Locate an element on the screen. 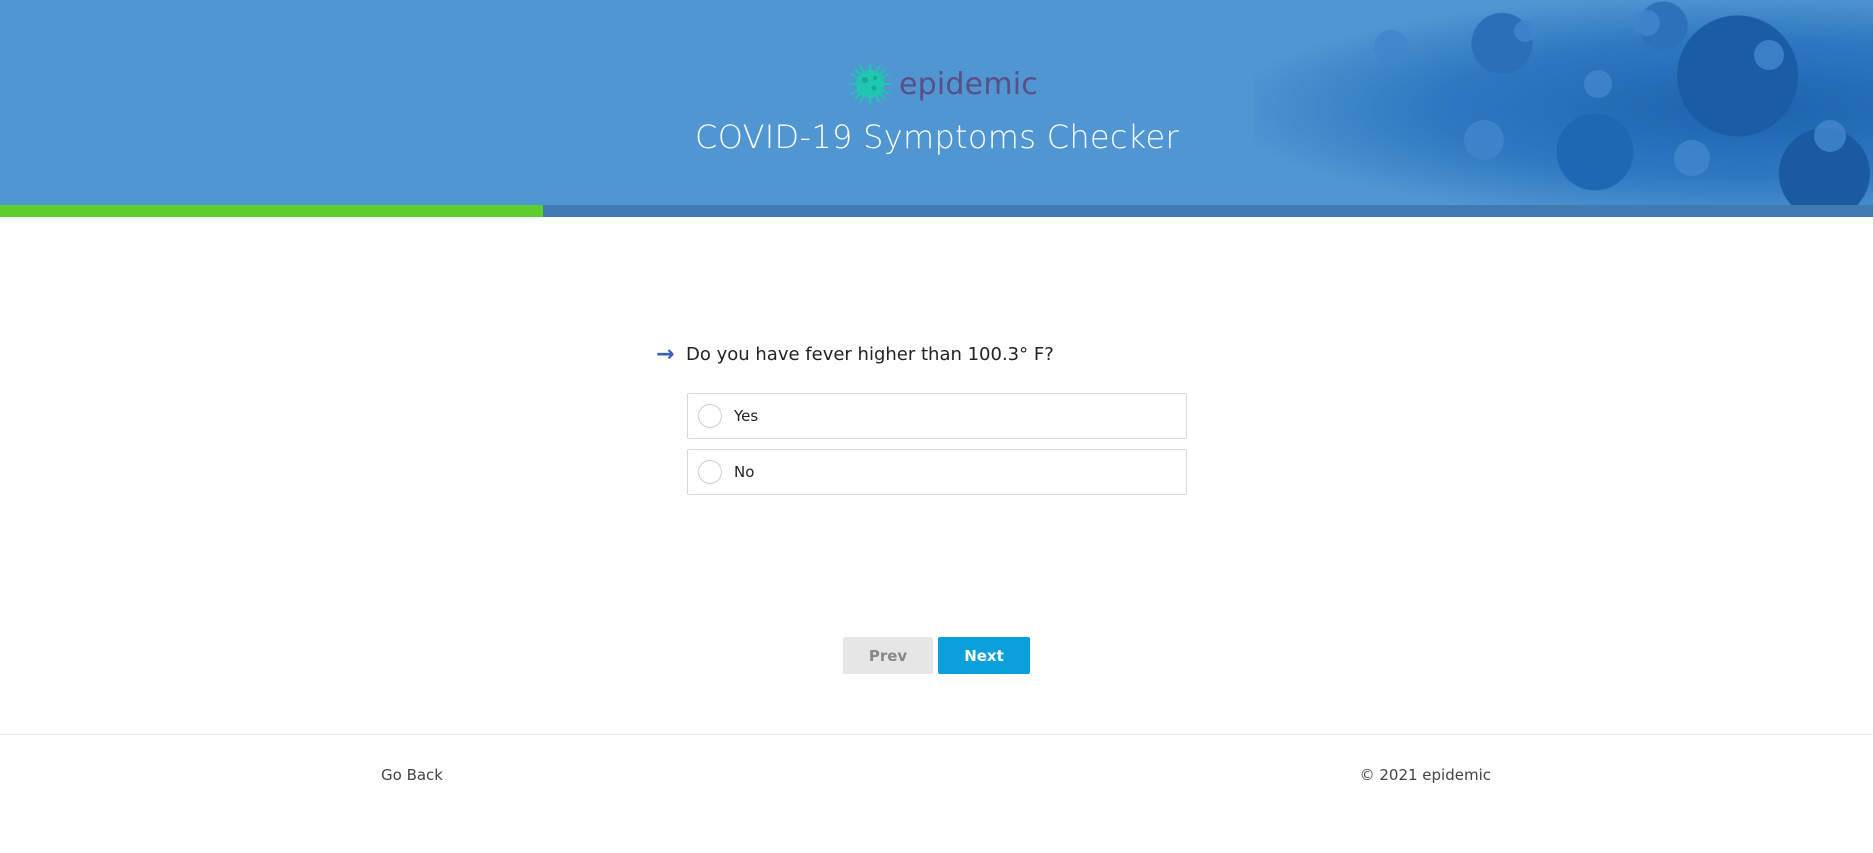 The width and height of the screenshot is (1874, 853). page-title: COVID-19 Symptoms Checker is located at coordinates (937, 137).